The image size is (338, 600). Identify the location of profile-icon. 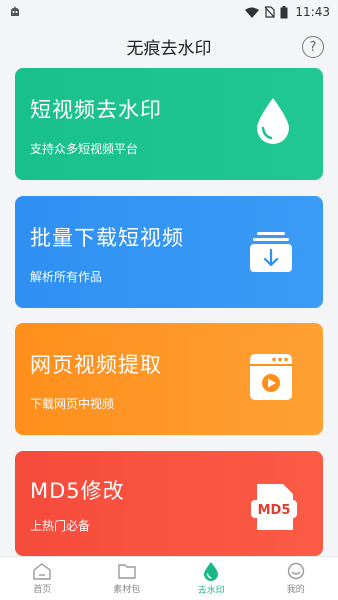
(295, 571).